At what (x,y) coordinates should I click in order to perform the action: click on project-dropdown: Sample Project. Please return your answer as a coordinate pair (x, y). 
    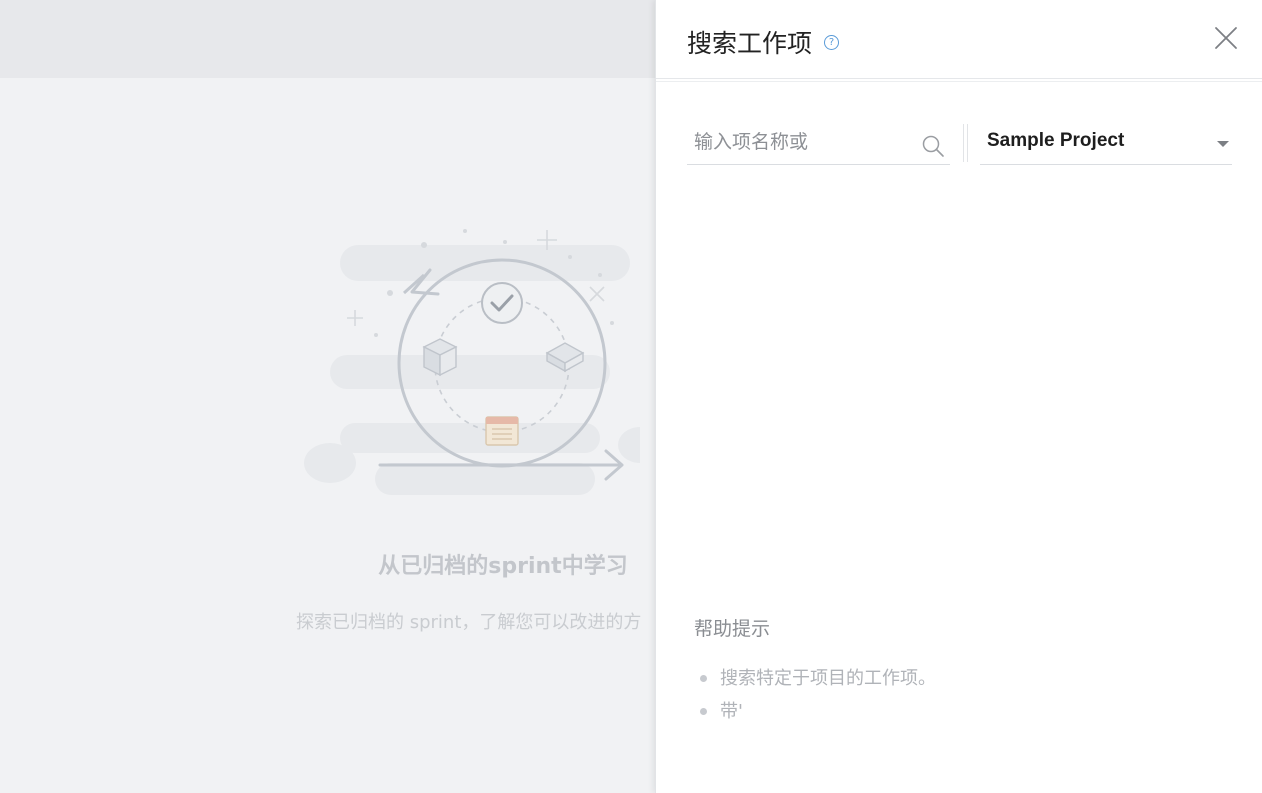
    Looking at the image, I should click on (1106, 143).